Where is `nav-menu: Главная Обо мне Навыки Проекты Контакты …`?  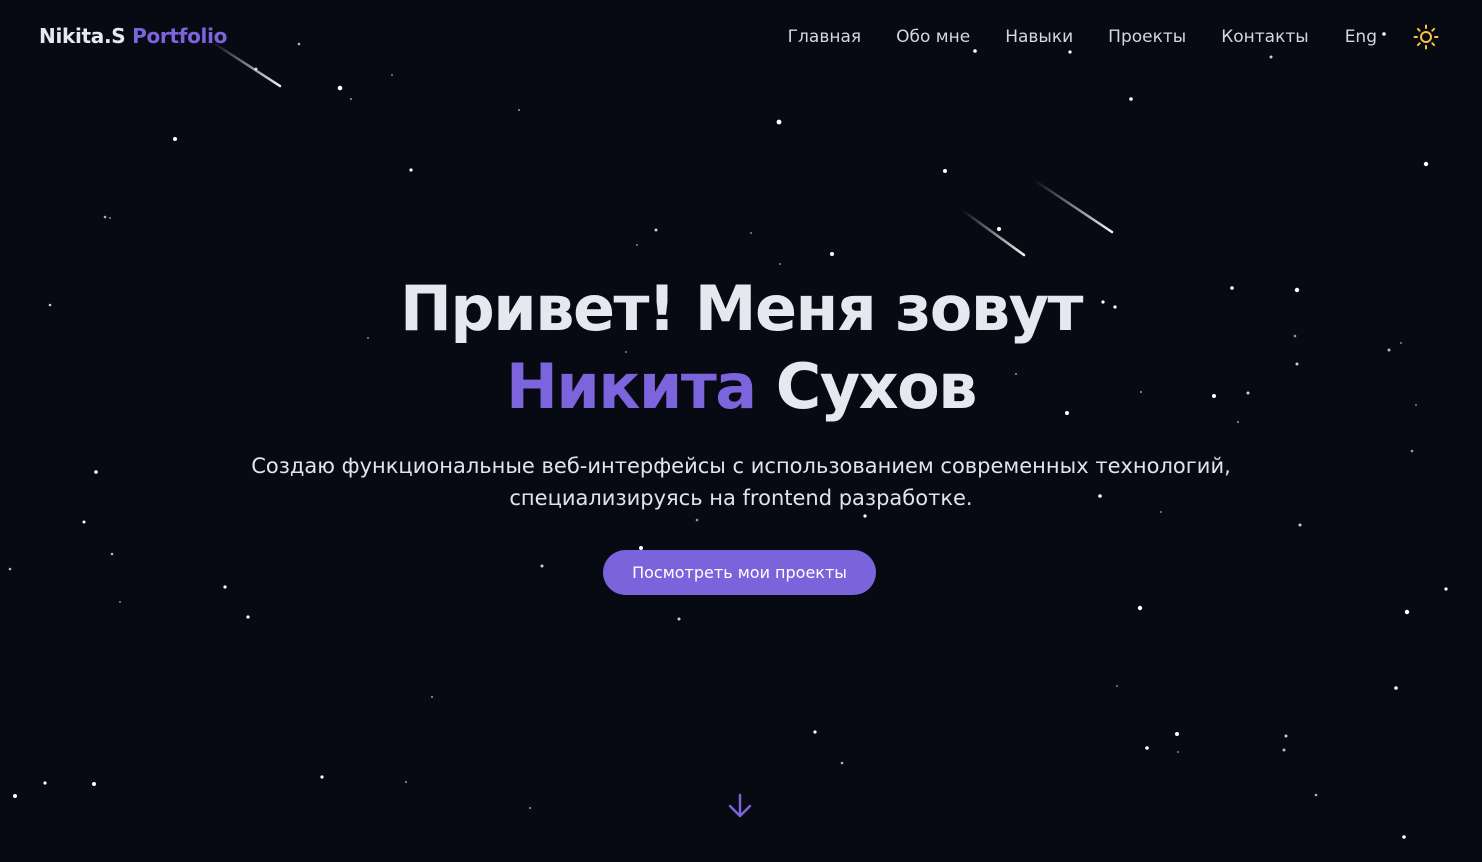
nav-menu: Главная Обо мне Навыки Проекты Контакты … is located at coordinates (1113, 37).